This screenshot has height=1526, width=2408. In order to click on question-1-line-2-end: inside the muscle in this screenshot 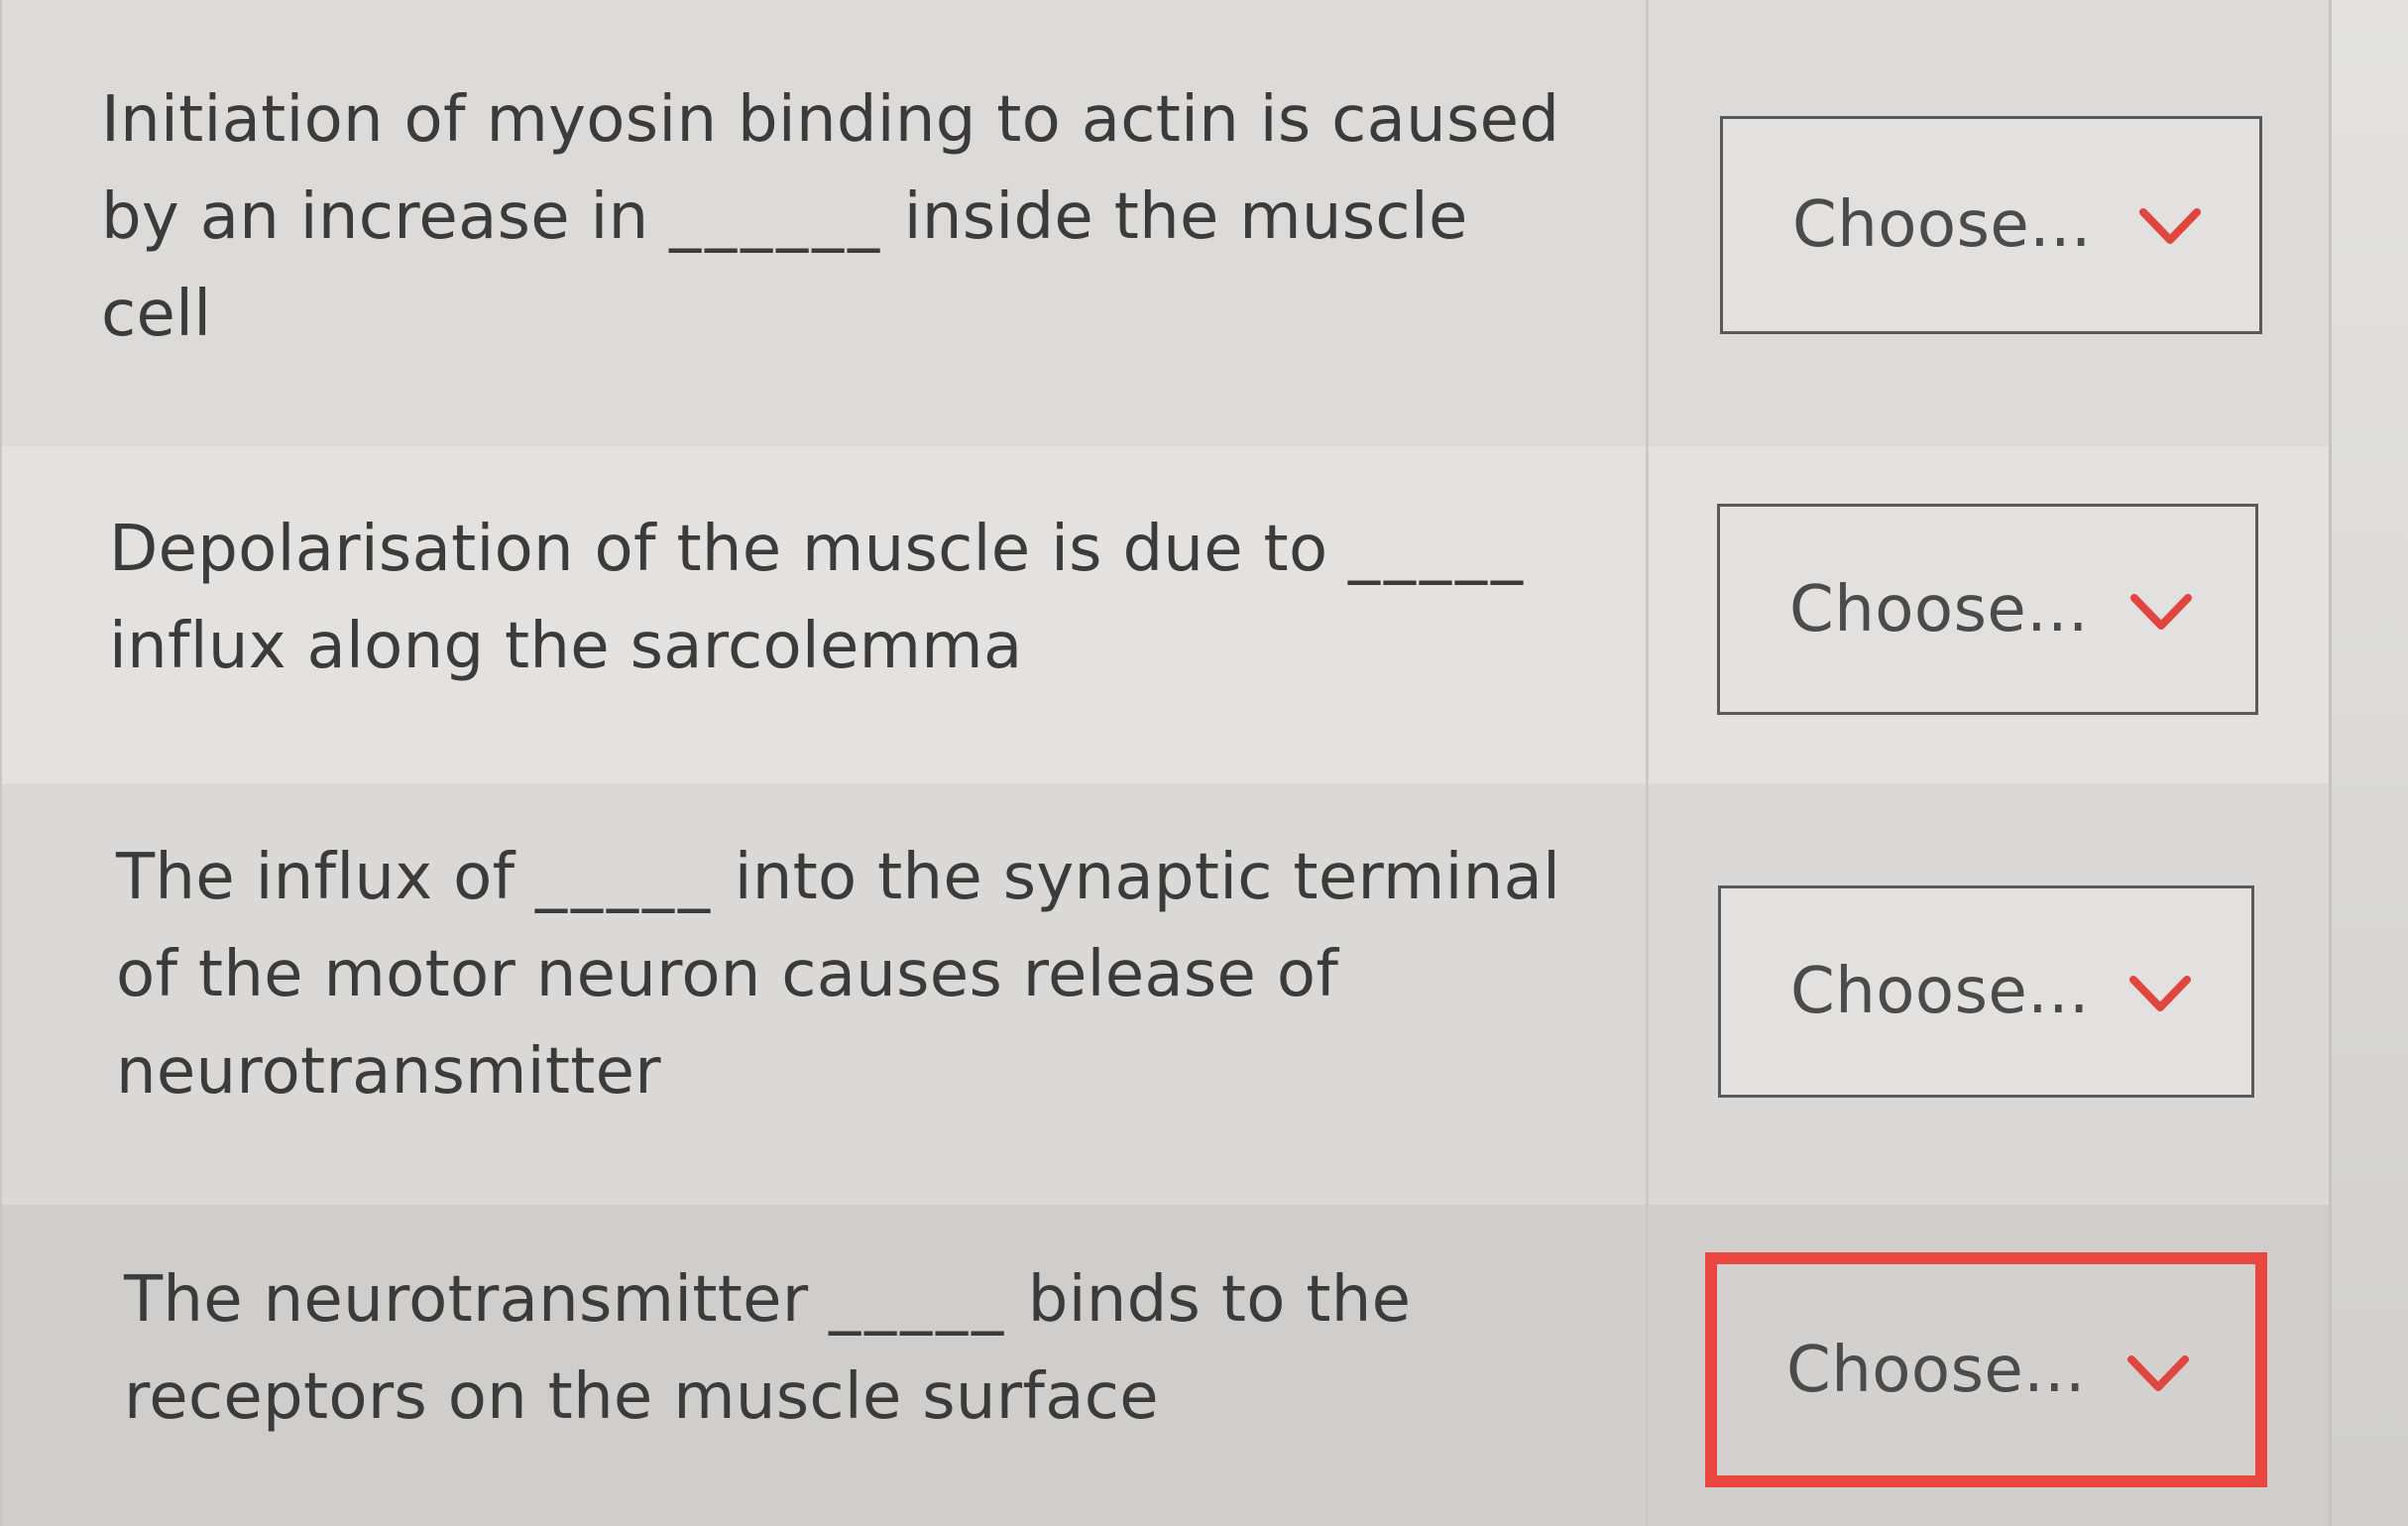, I will do `click(1175, 217)`.